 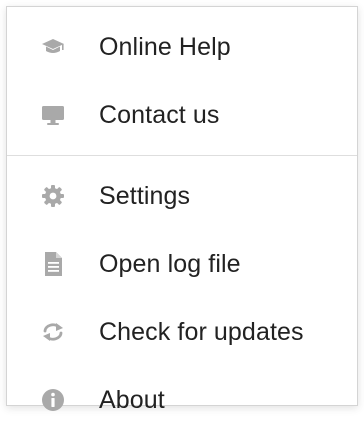 What do you see at coordinates (53, 400) in the screenshot?
I see `info-icon` at bounding box center [53, 400].